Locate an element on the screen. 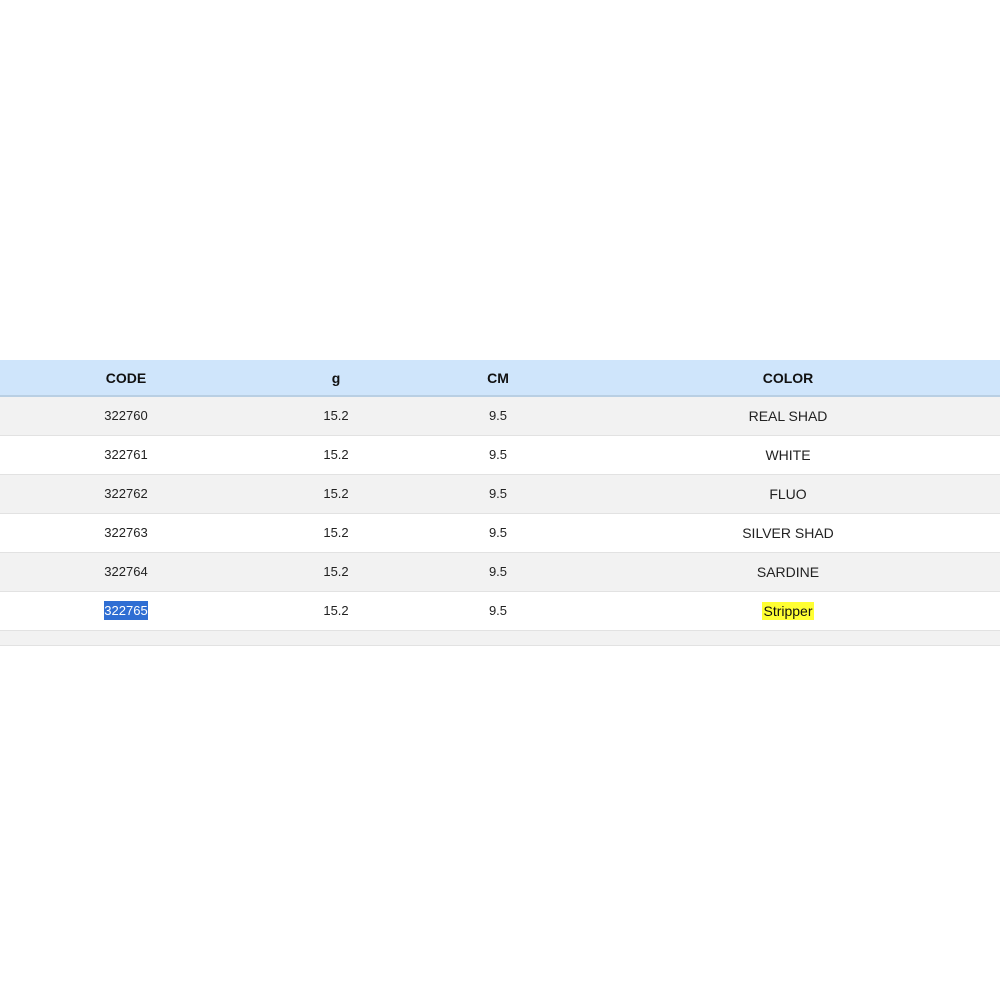 The height and width of the screenshot is (1000, 1000). selected-text-highlight: 322765 is located at coordinates (126, 610).